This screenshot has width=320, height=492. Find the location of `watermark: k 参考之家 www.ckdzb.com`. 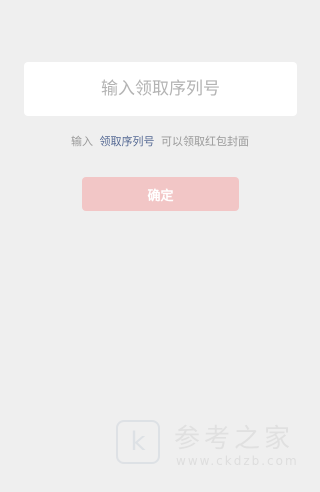

watermark: k 参考之家 www.ckdzb.com is located at coordinates (216, 444).